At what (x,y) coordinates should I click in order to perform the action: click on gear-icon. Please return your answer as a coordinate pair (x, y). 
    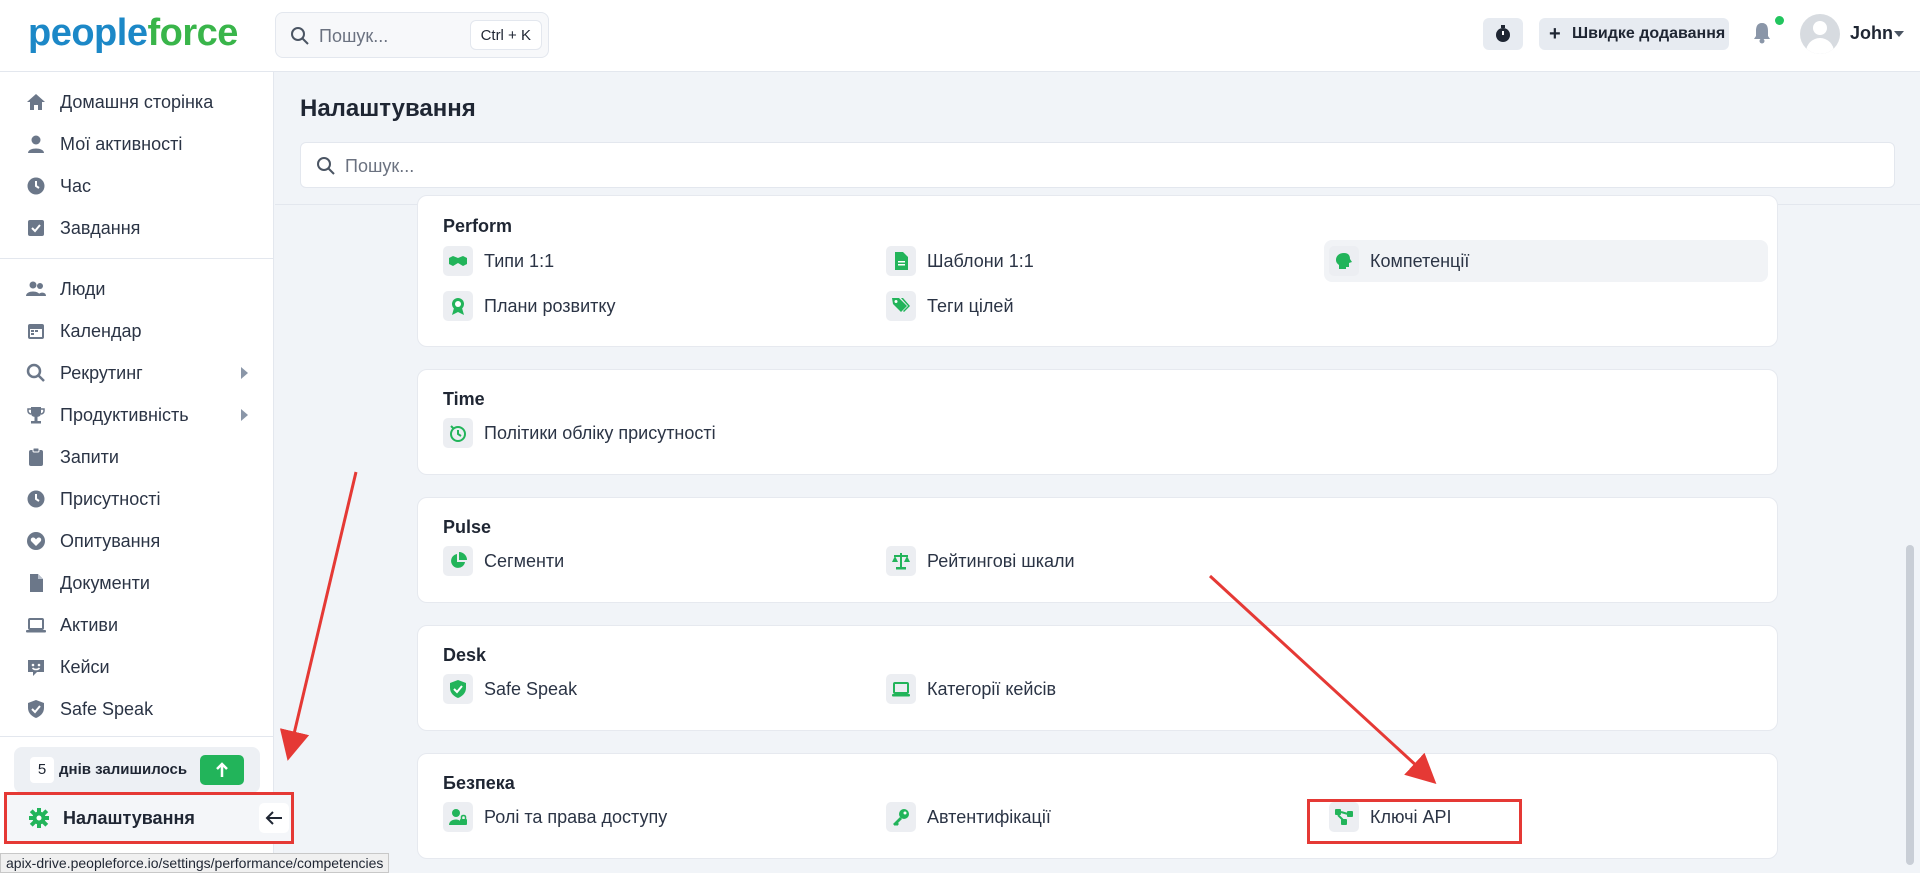
    Looking at the image, I should click on (39, 818).